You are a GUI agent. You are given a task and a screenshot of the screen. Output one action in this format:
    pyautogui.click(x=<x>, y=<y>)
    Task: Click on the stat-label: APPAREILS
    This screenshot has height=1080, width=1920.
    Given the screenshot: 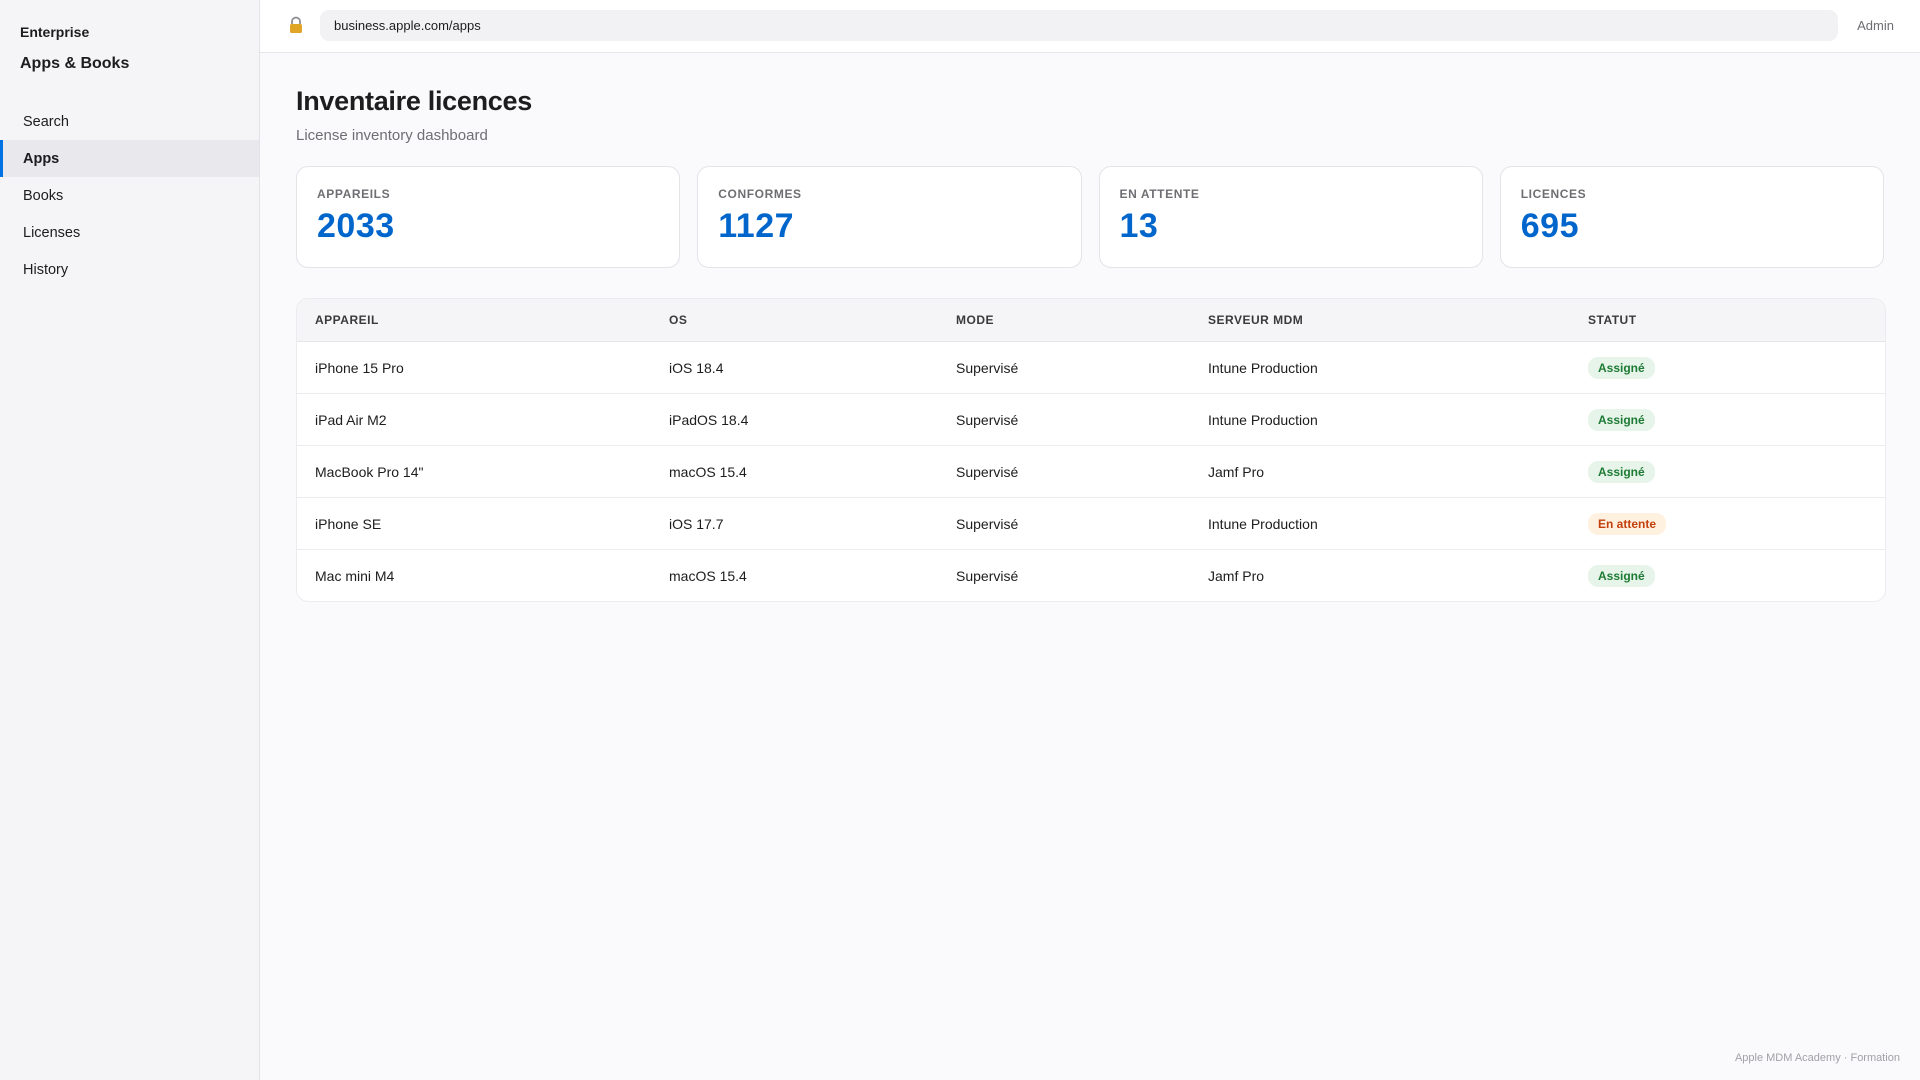 What is the action you would take?
    pyautogui.click(x=354, y=194)
    